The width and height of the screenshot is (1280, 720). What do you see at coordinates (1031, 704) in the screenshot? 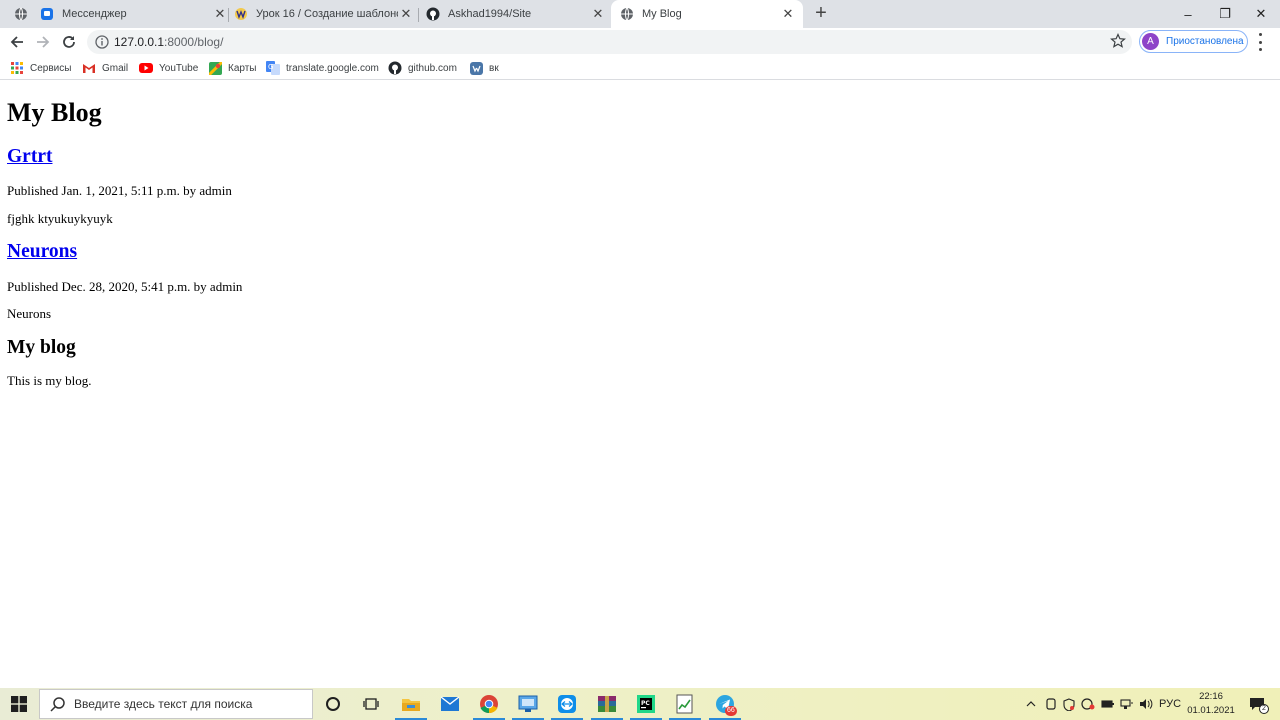
I see `show-hidden-icons-button` at bounding box center [1031, 704].